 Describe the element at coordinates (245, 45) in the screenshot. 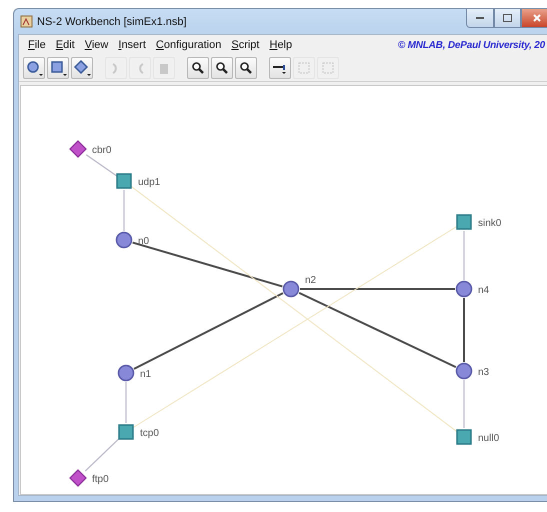

I see `menu-item: Script` at that location.